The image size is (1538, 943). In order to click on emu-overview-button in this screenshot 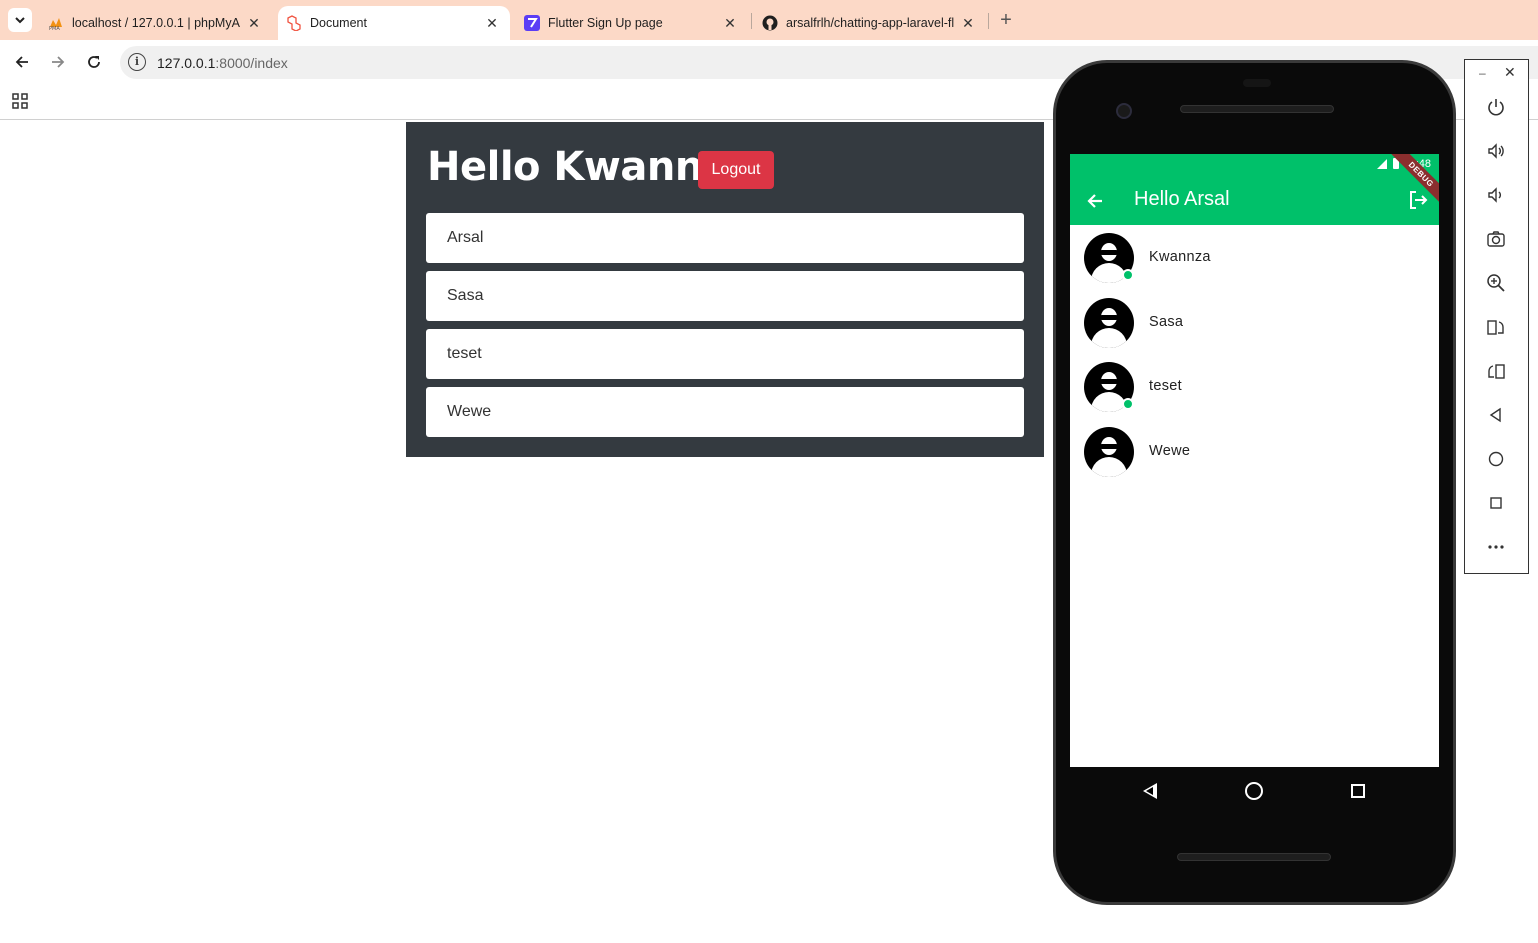, I will do `click(1496, 503)`.